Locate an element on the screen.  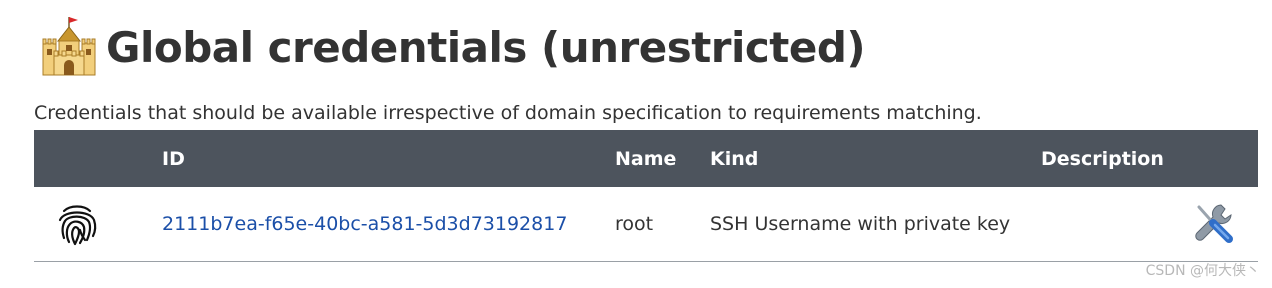
configure-tools-icon is located at coordinates (1214, 224).